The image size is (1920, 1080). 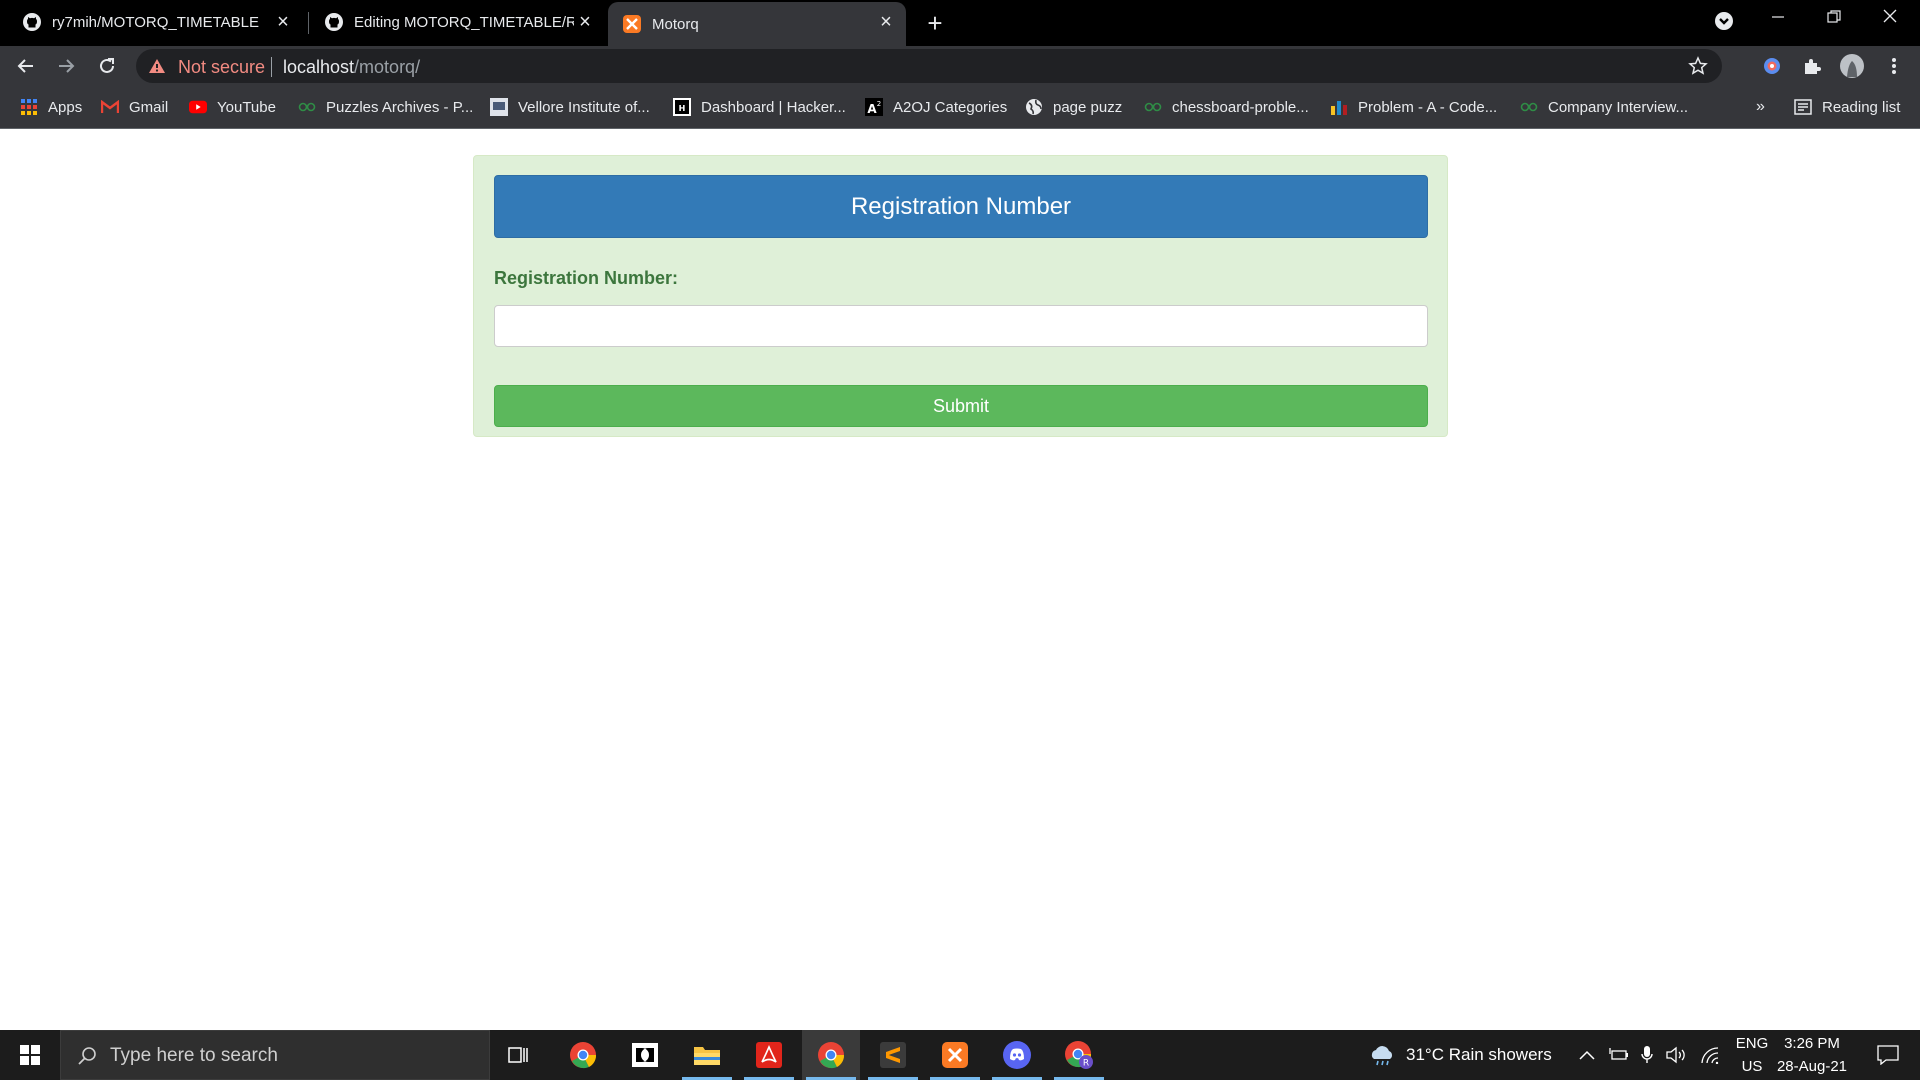 What do you see at coordinates (961, 406) in the screenshot?
I see `submit-button: Submit` at bounding box center [961, 406].